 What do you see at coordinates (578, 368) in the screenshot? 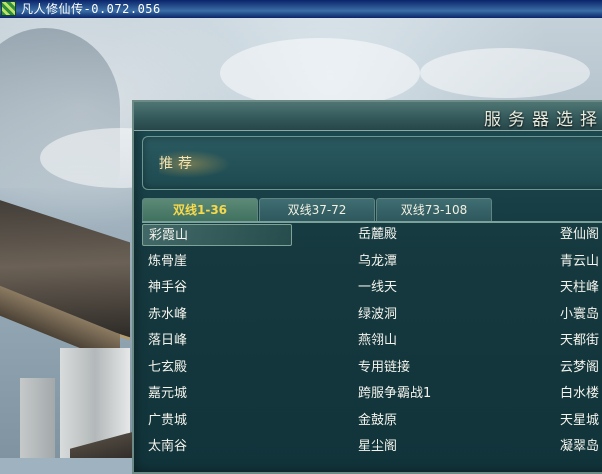
I see `server-item: 云梦阁` at bounding box center [578, 368].